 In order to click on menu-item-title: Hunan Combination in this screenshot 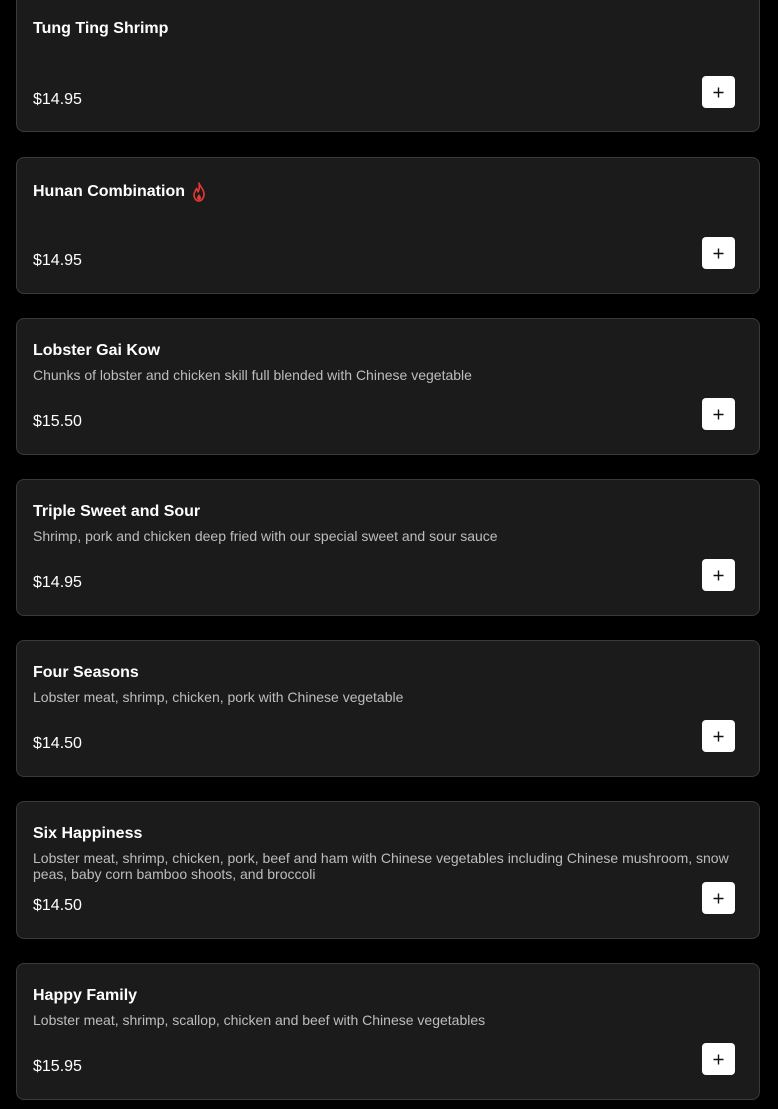, I will do `click(109, 191)`.